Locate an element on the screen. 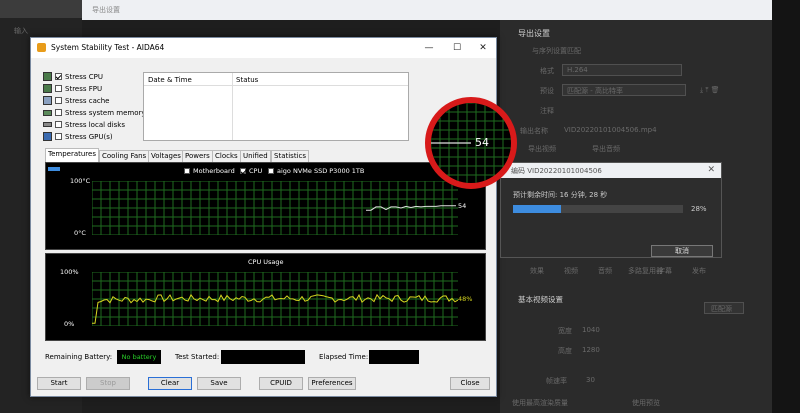 Image resolution: width=800 pixels, height=413 pixels. match-source-button: 匹配源 is located at coordinates (724, 308).